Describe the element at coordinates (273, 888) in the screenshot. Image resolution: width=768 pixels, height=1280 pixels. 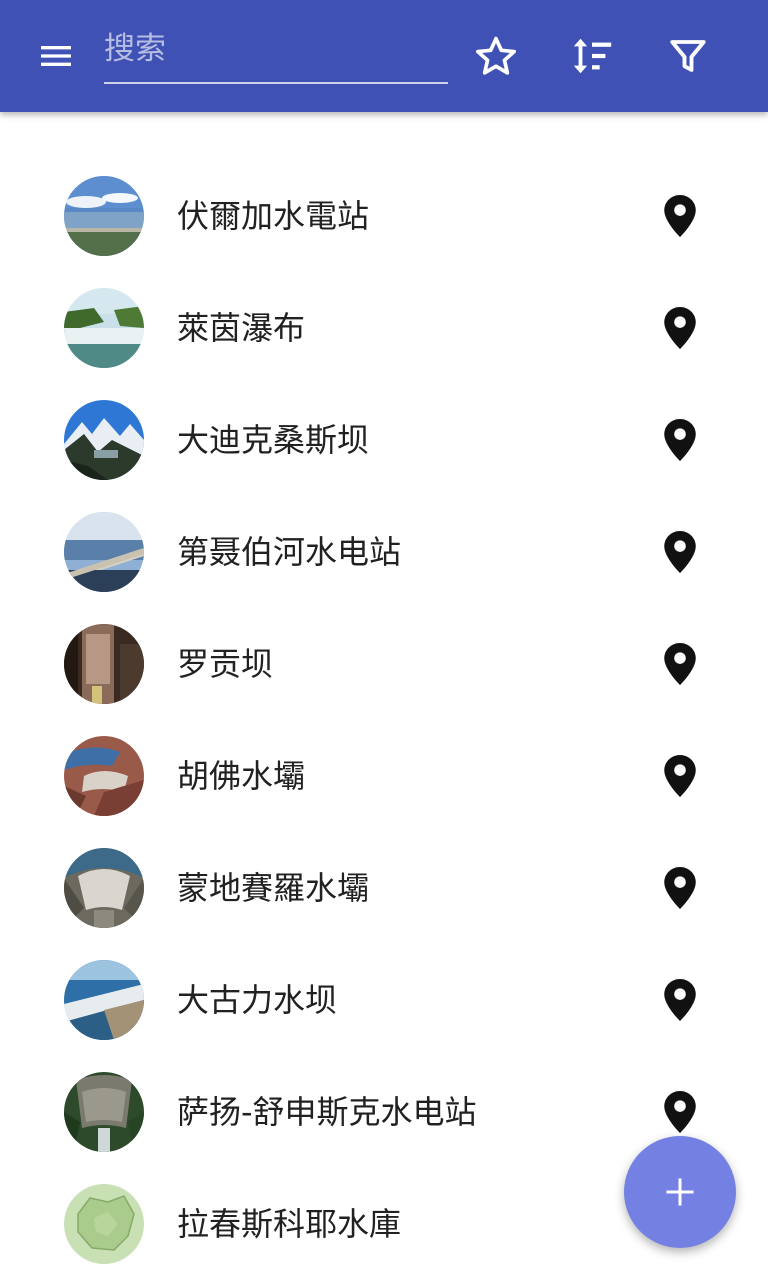
I see `item-name: 蒙地賽羅水壩` at that location.